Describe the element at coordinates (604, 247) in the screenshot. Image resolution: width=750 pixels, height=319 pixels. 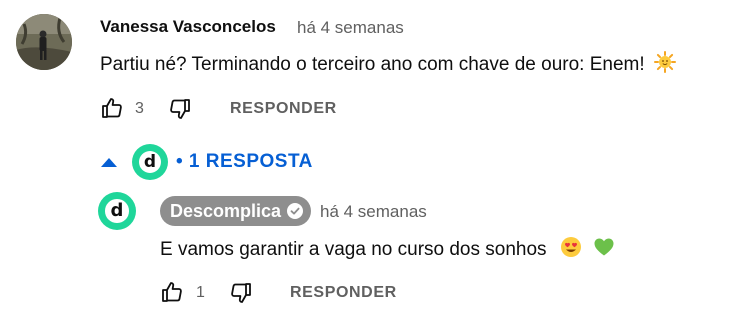
I see `green-heart-icon` at that location.